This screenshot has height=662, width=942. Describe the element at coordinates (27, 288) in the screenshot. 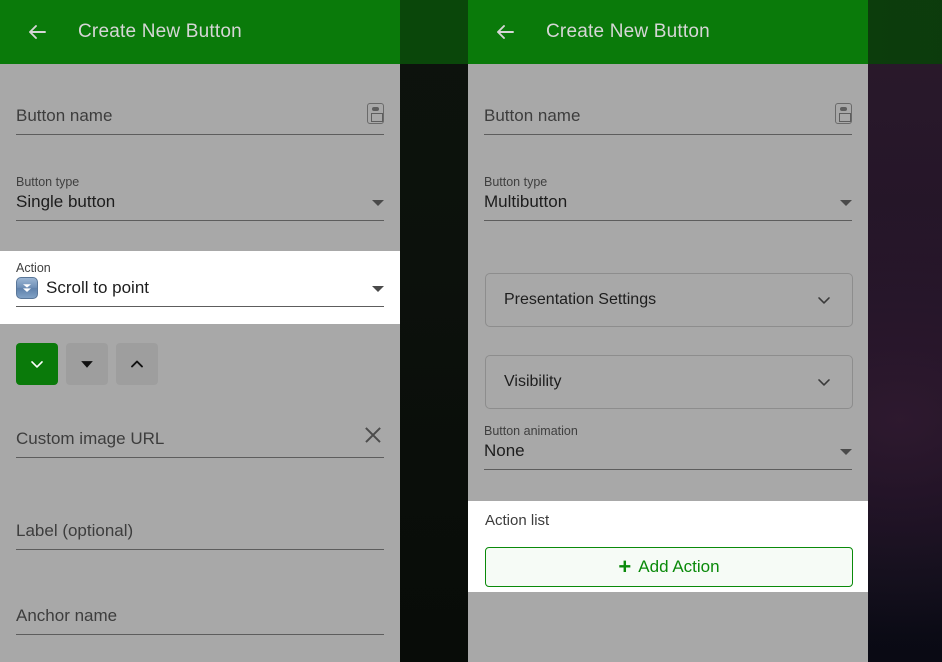

I see `scroll-to-point-icon` at that location.